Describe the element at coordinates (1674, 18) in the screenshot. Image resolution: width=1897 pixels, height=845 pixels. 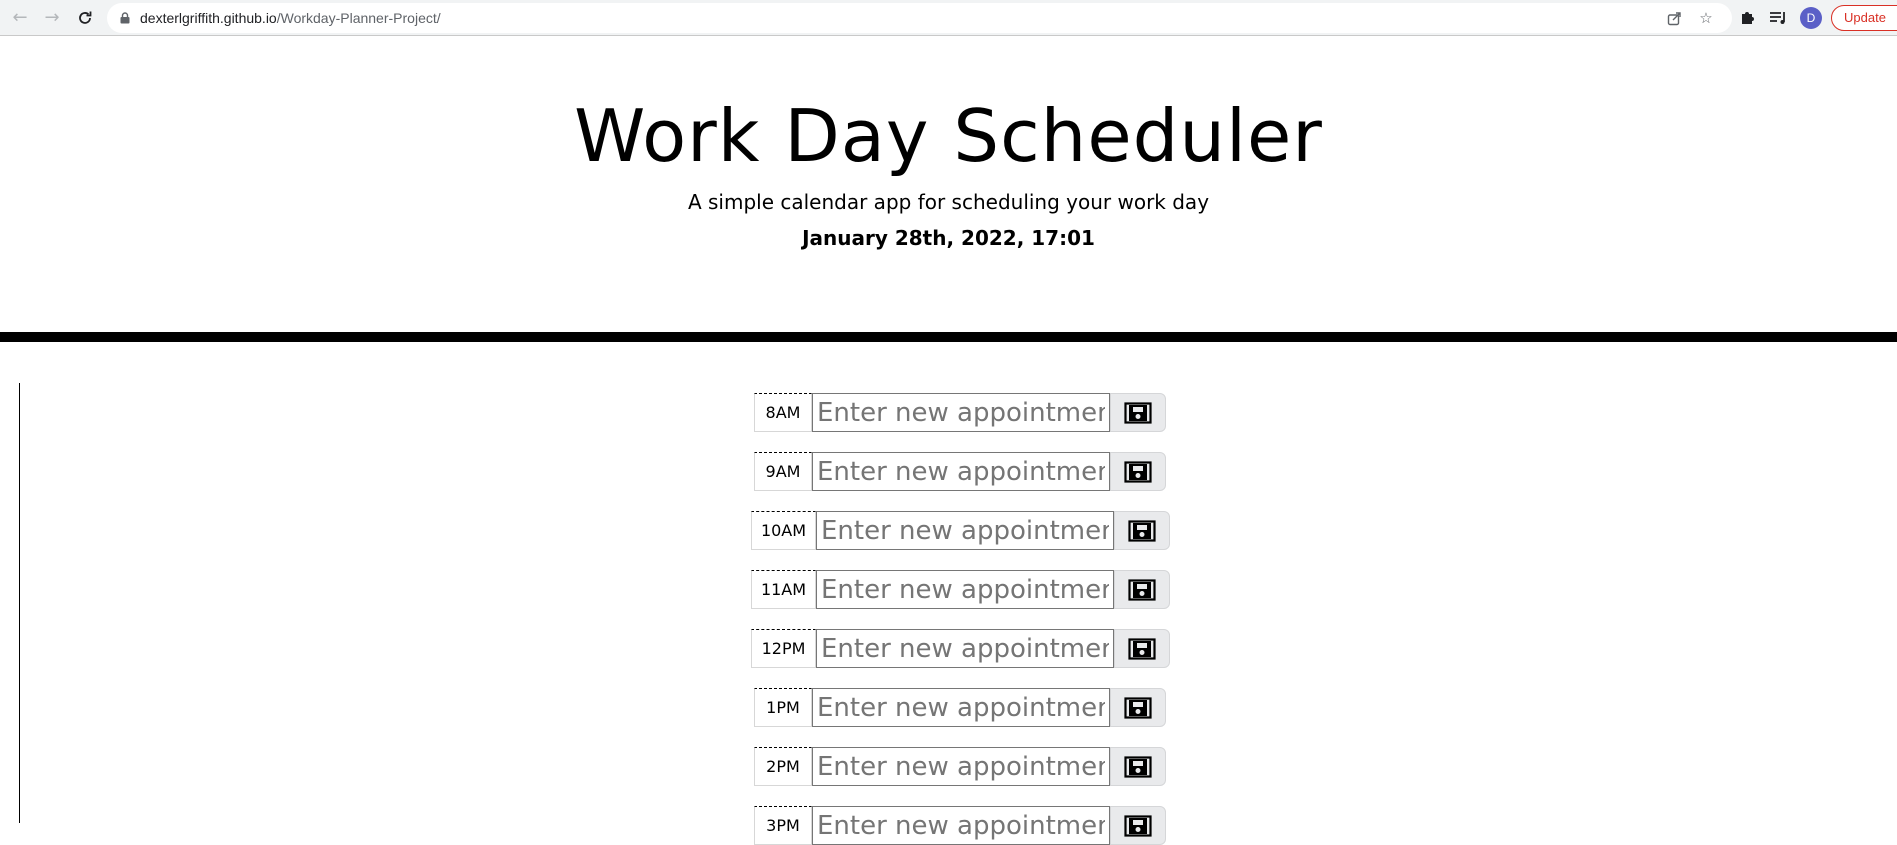
I see `share-icon` at that location.